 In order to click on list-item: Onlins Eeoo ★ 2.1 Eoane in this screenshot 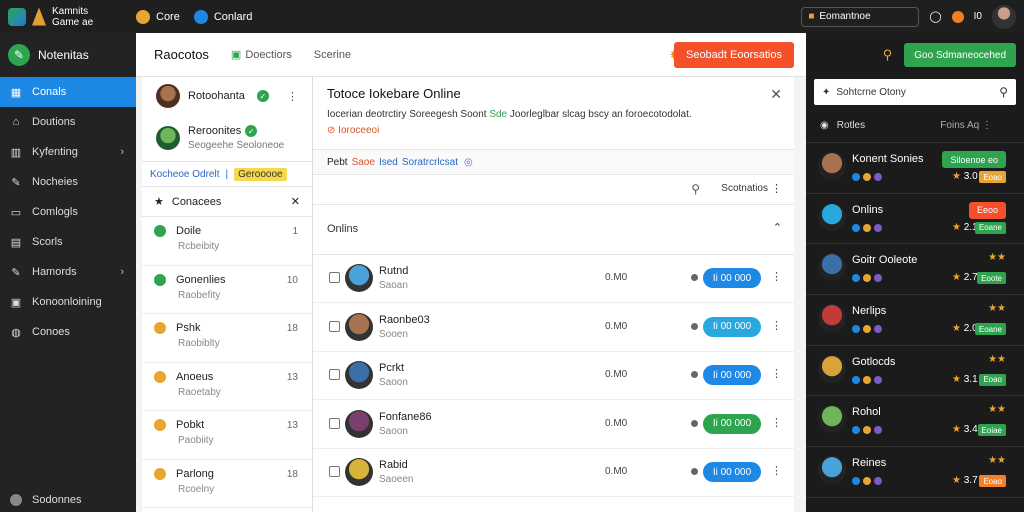, I will do `click(915, 219)`.